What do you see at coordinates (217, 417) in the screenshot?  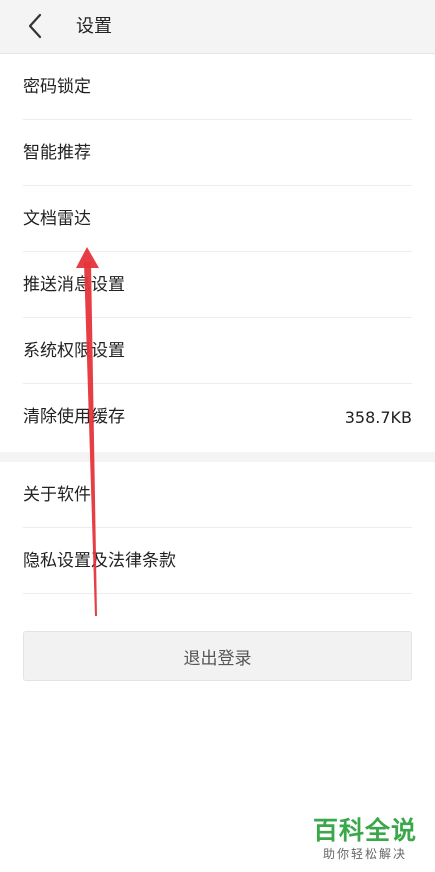 I see `setting-row-clear-cache: 清除使用缓存 358.7KB` at bounding box center [217, 417].